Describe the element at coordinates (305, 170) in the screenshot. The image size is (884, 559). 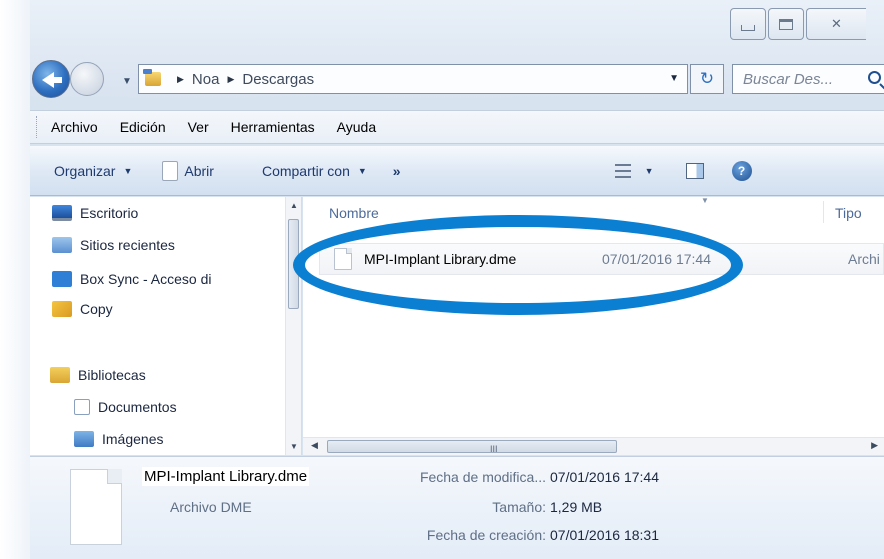
I see `share-label: Compartir con` at that location.